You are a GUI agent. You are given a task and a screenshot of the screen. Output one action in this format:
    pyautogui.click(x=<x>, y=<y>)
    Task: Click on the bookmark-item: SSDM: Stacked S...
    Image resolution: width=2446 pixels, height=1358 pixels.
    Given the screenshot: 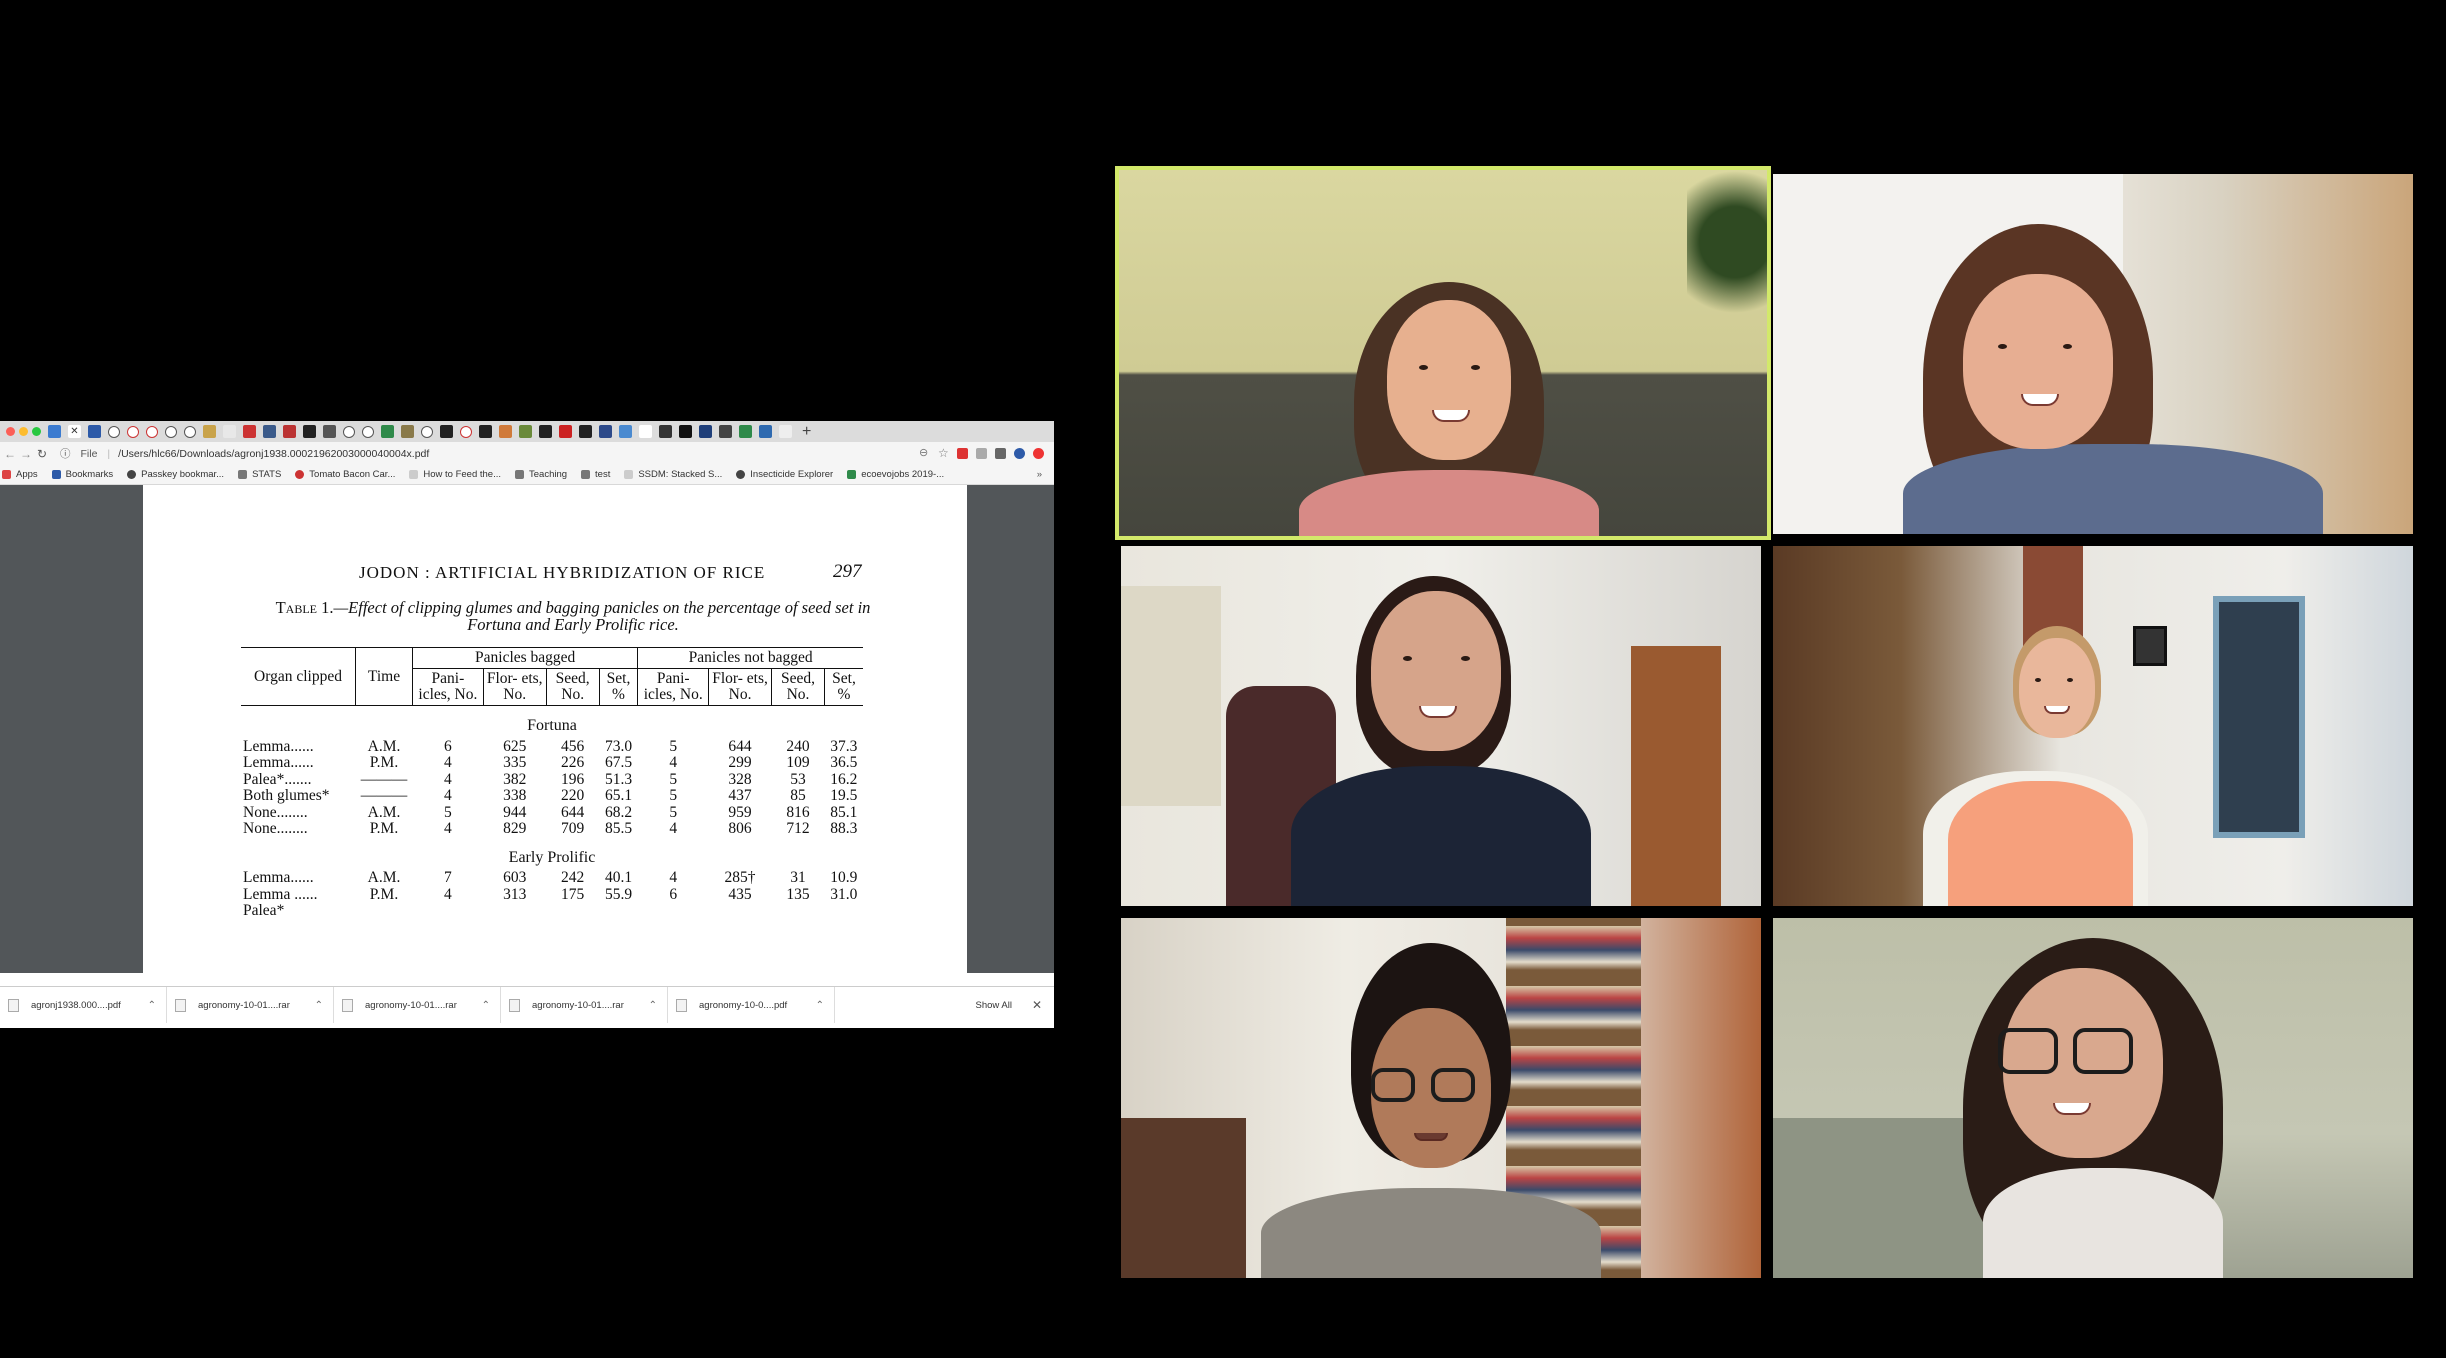 What is the action you would take?
    pyautogui.click(x=673, y=474)
    